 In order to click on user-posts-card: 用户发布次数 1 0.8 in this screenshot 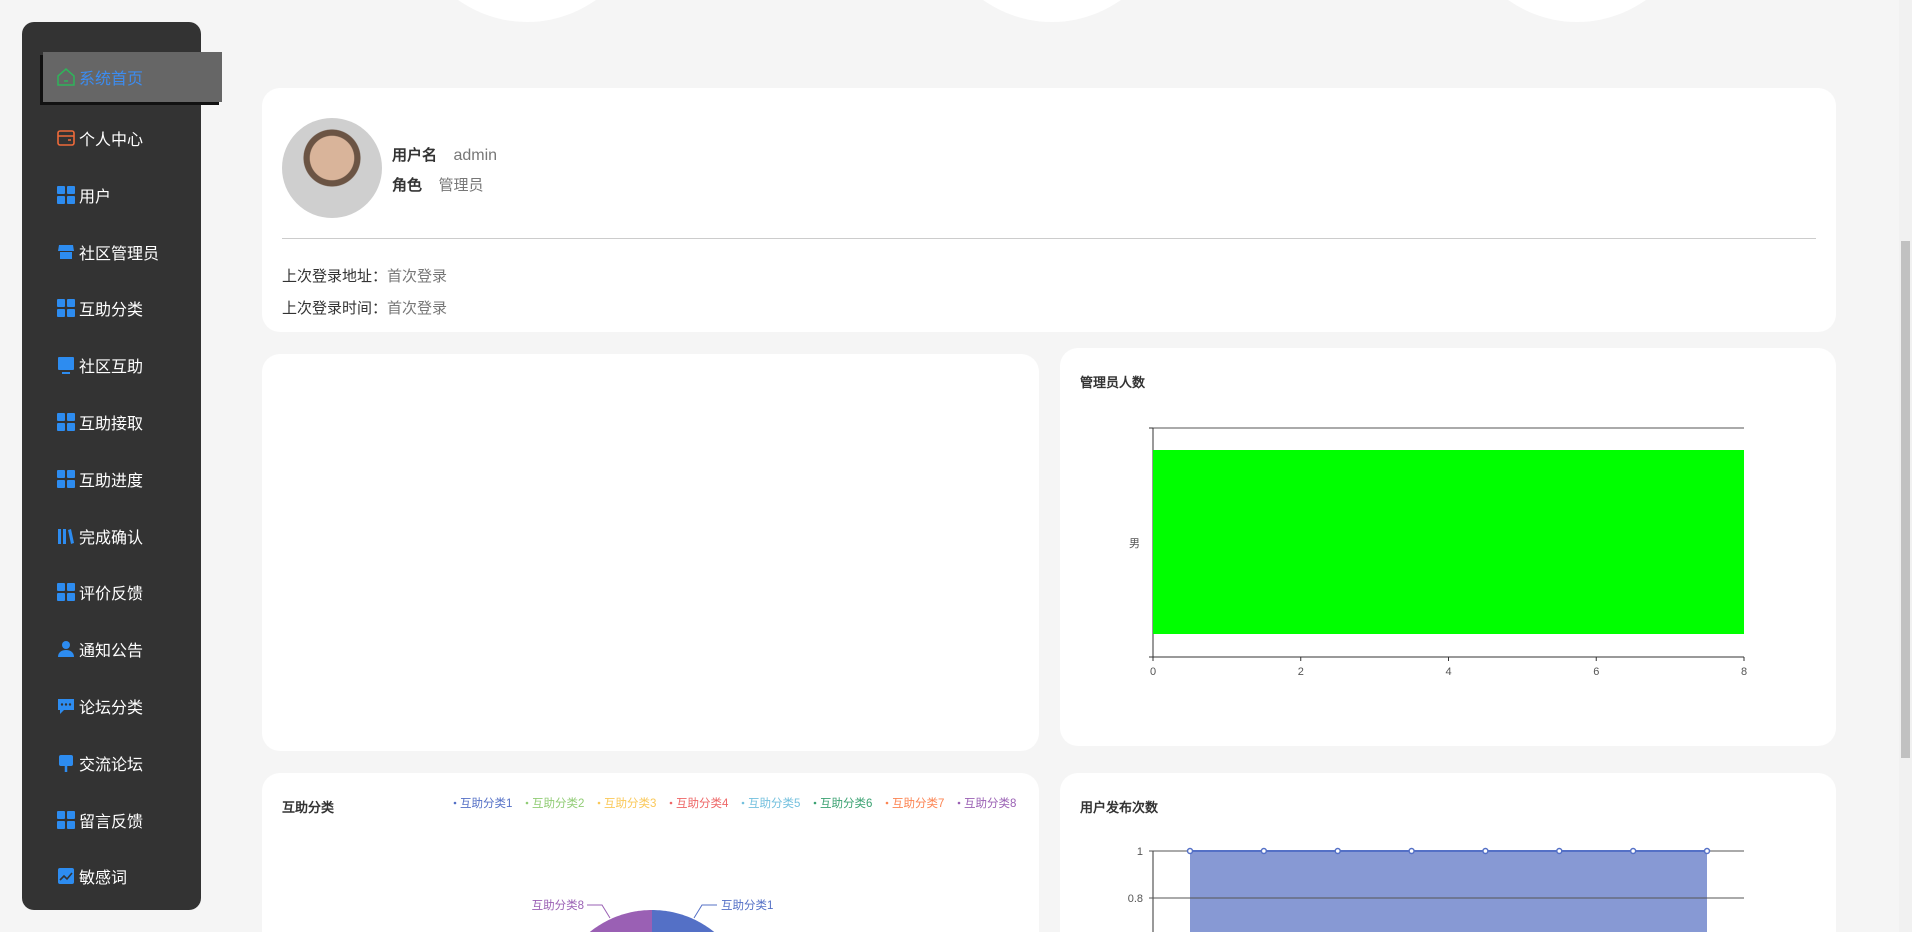, I will do `click(1448, 852)`.